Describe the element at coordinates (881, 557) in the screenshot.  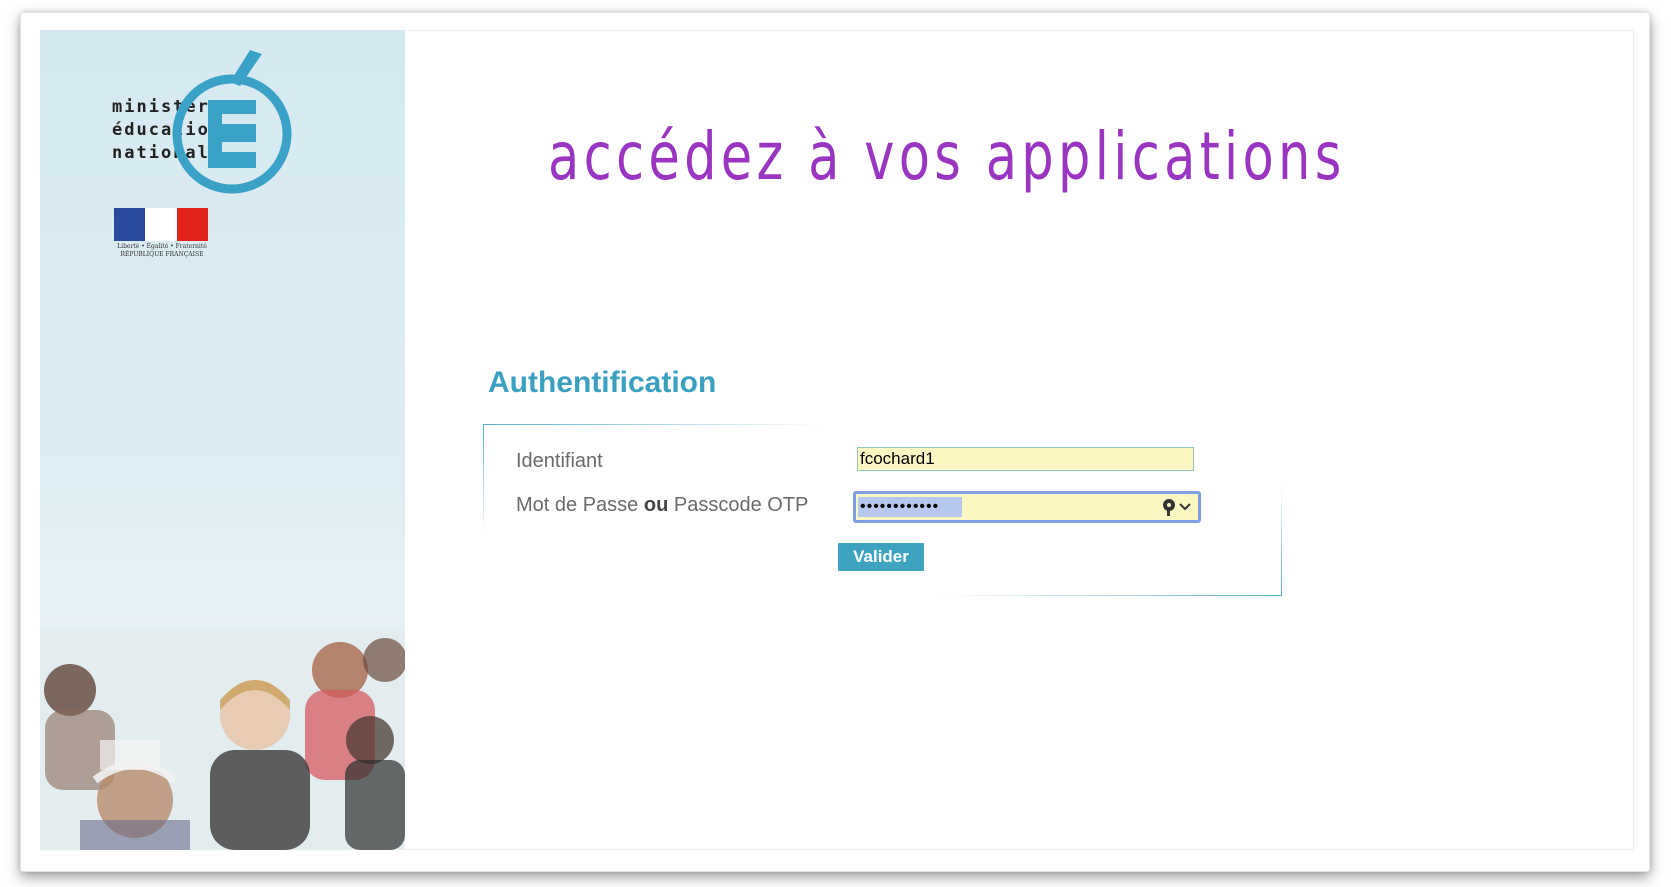
I see `valider-button: Valider` at that location.